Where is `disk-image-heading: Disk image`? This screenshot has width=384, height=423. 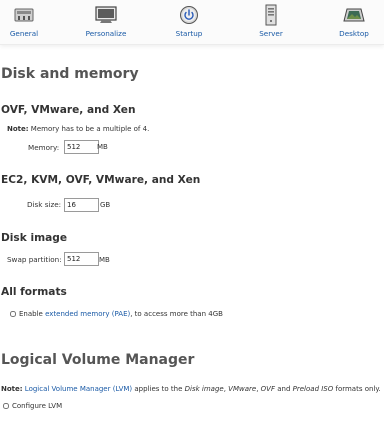 disk-image-heading: Disk image is located at coordinates (34, 238).